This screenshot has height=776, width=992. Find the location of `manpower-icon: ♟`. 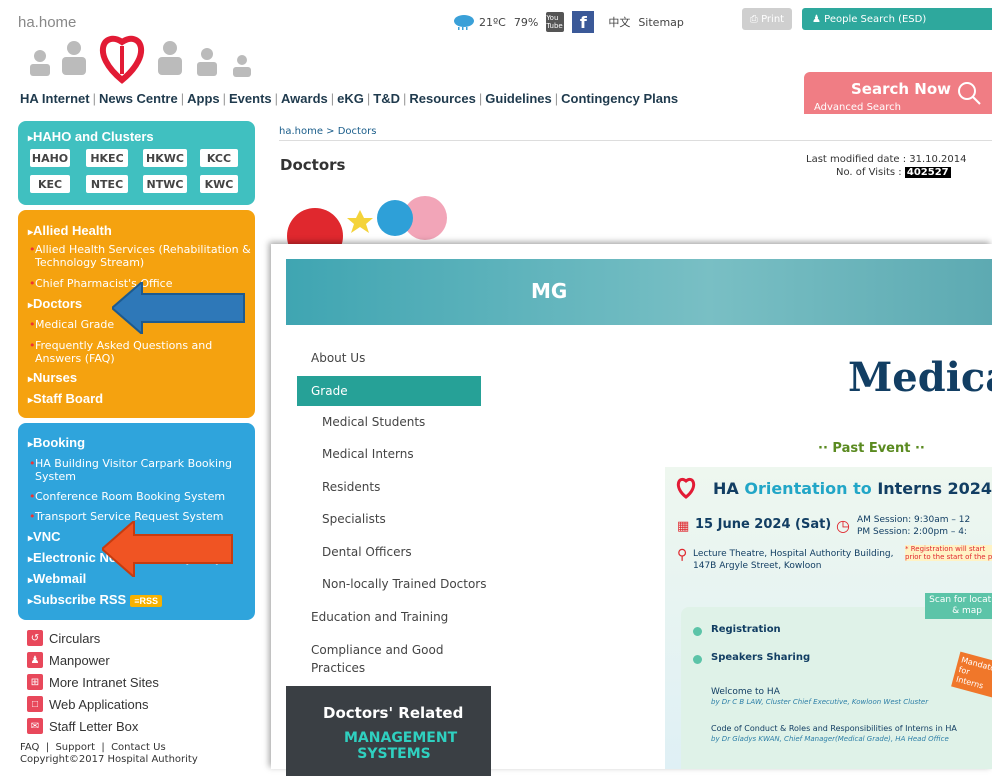

manpower-icon: ♟ is located at coordinates (35, 660).